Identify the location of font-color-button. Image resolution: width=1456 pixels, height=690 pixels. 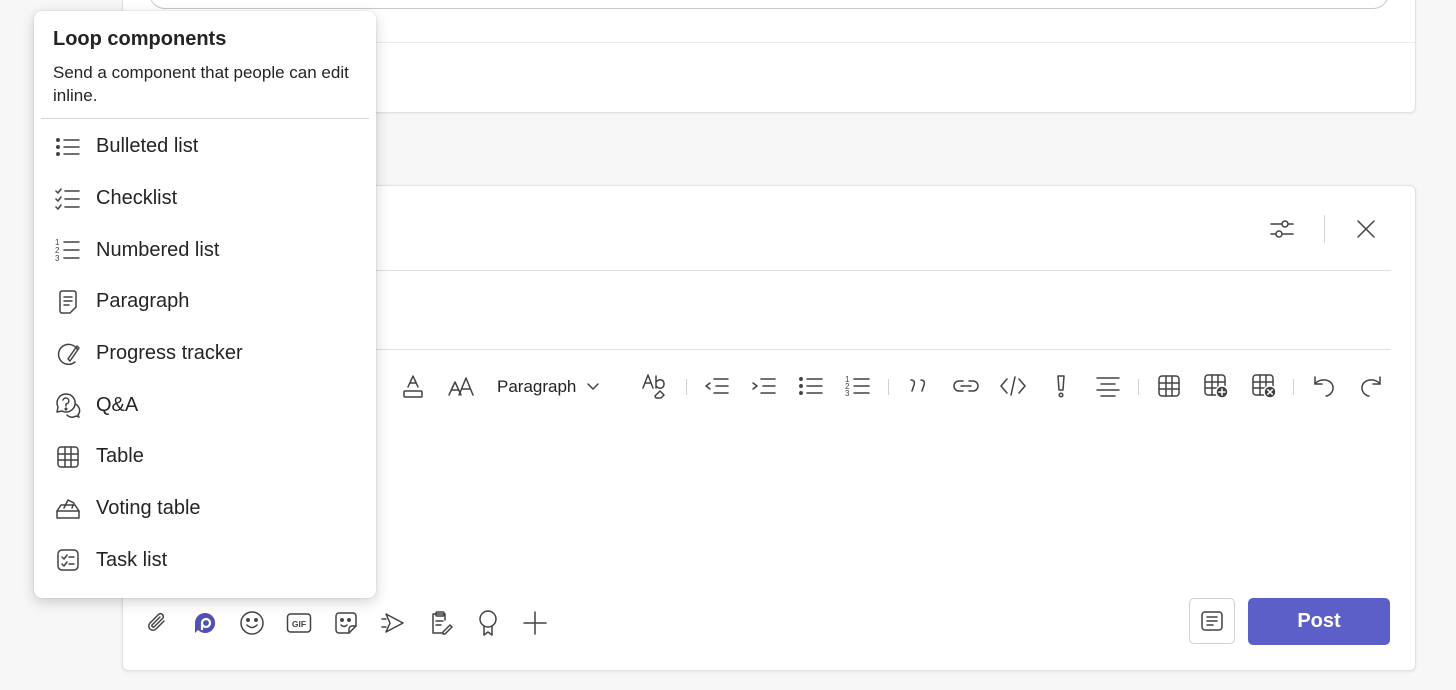
(413, 386).